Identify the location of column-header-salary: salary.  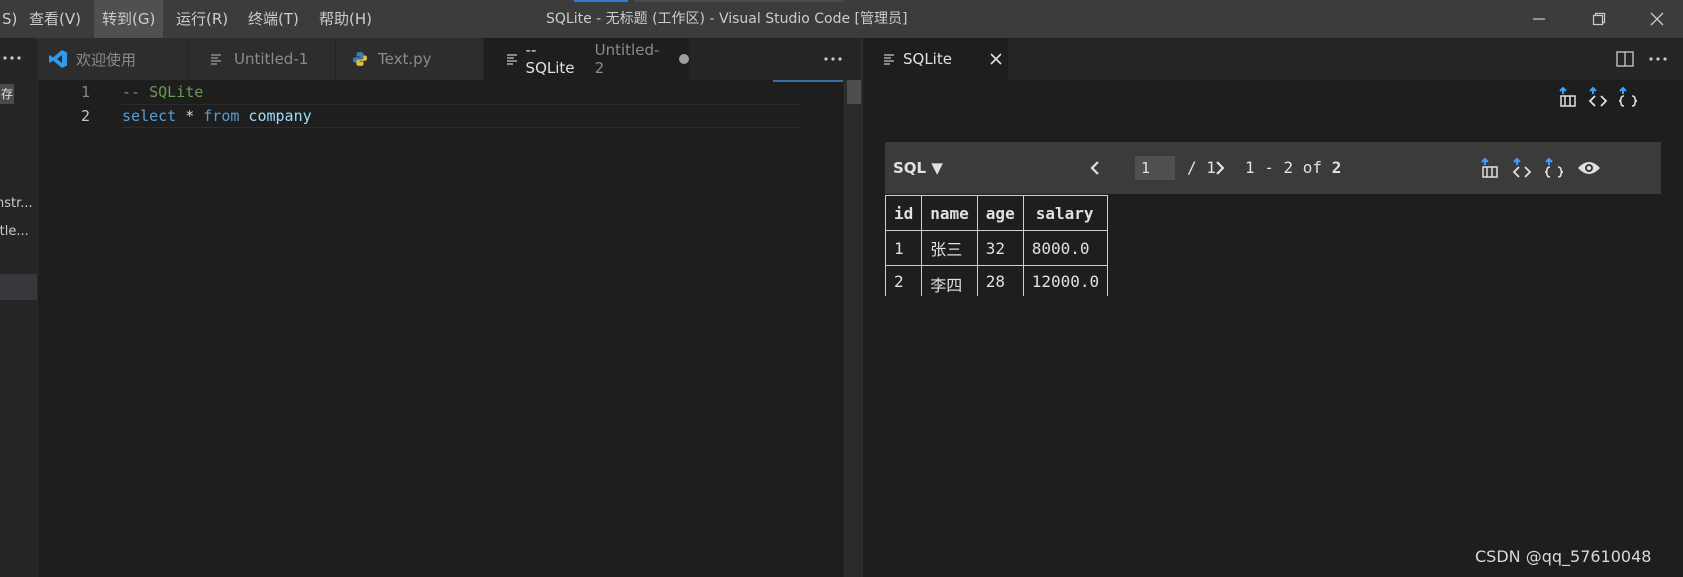
(1065, 213).